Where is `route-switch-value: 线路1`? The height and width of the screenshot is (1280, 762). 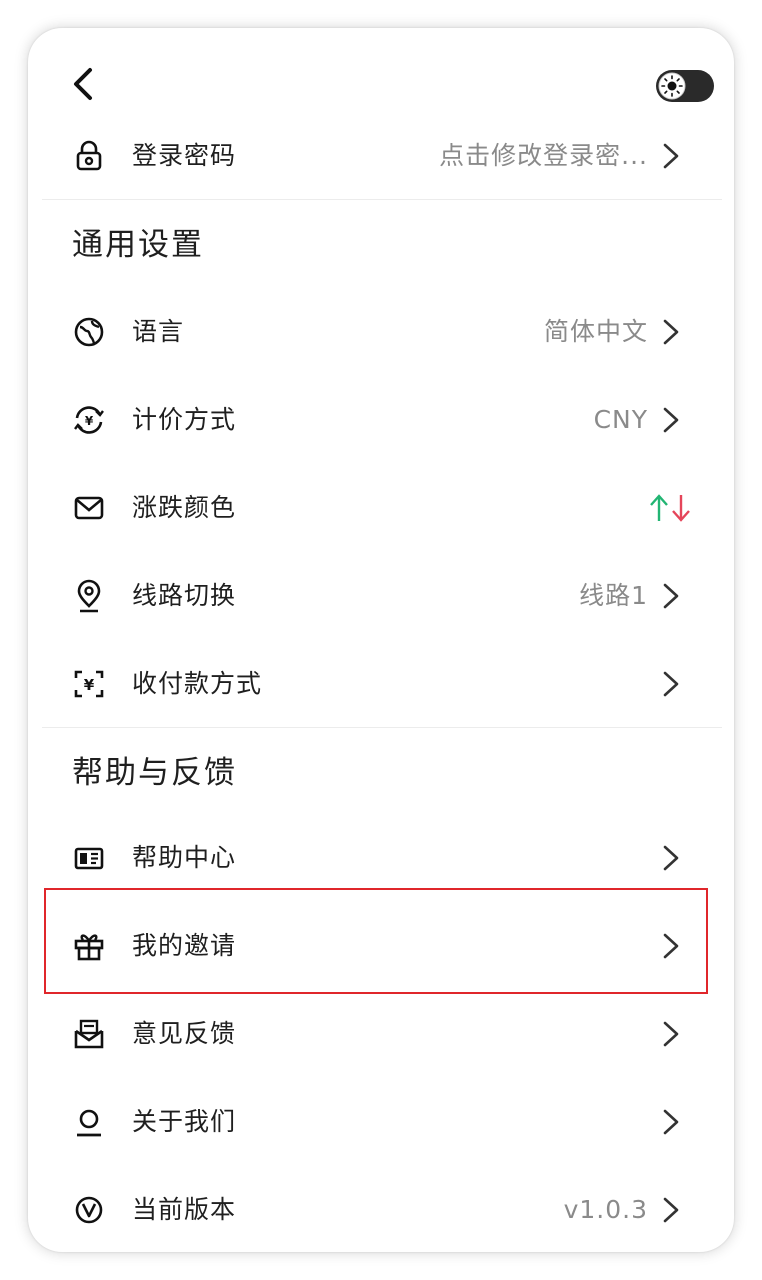
route-switch-value: 线路1 is located at coordinates (613, 595).